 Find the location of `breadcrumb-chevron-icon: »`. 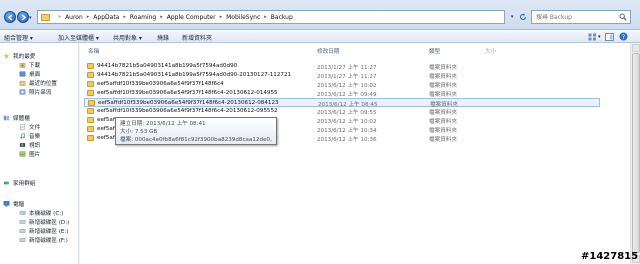

breadcrumb-chevron-icon: » is located at coordinates (59, 17).